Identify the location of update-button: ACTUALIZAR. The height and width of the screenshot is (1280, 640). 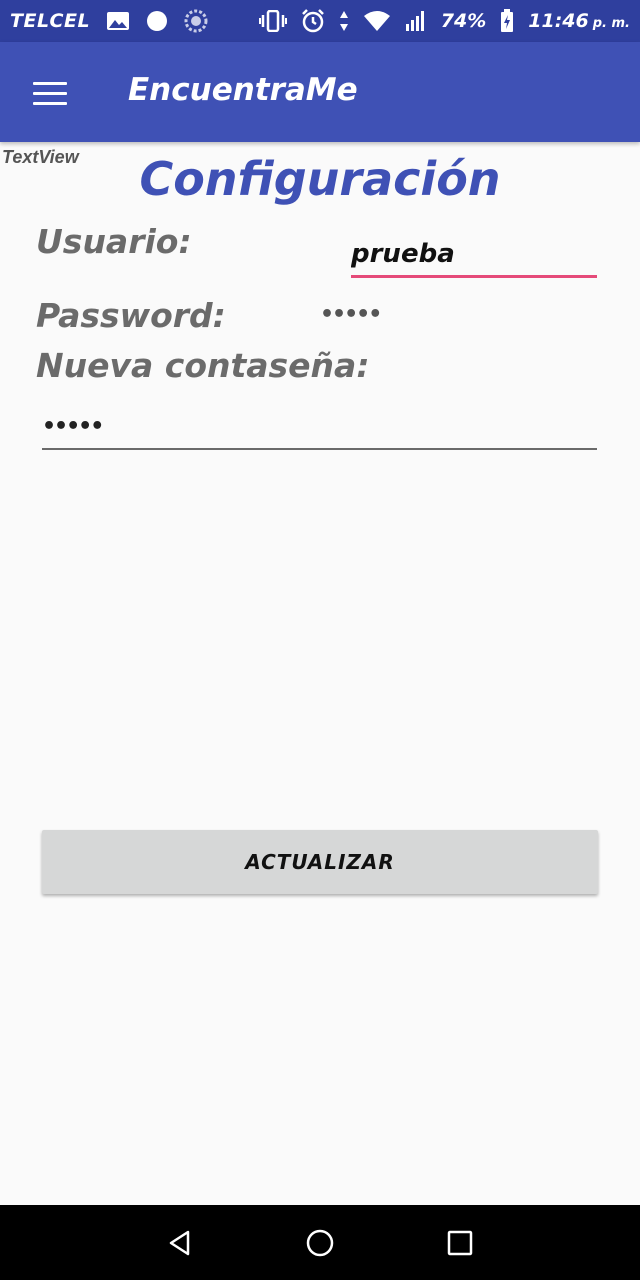
(320, 862).